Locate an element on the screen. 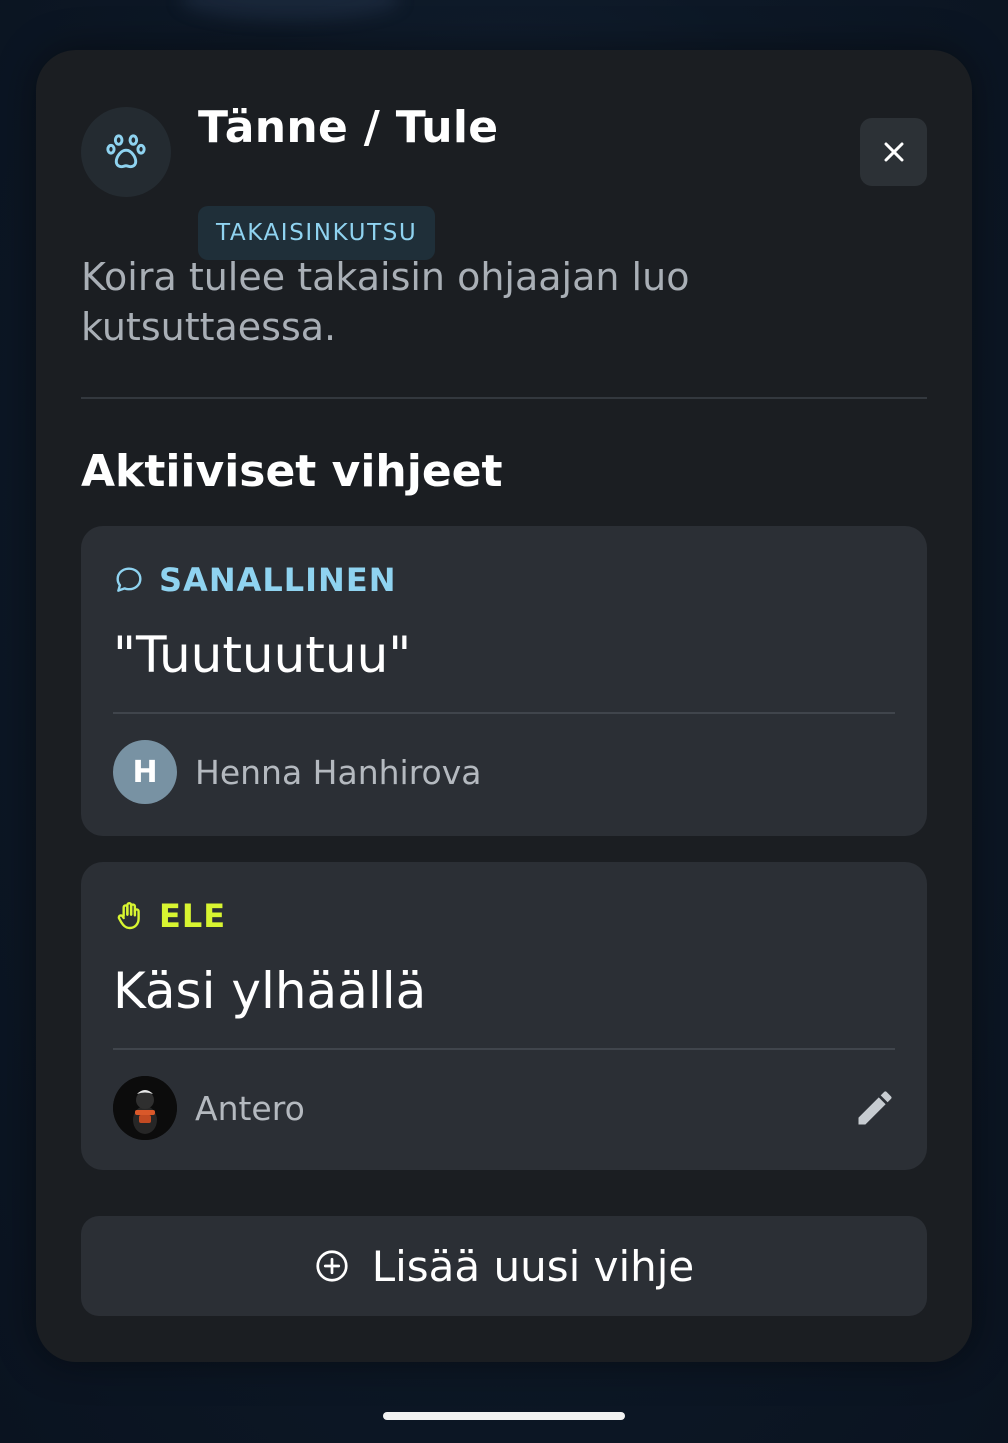 The width and height of the screenshot is (1008, 1443). speech-bubble-icon is located at coordinates (129, 579).